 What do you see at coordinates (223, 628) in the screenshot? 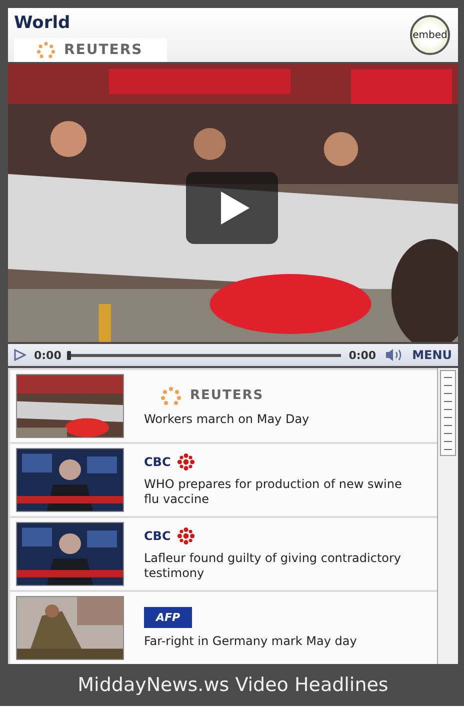
I see `headline-item: AFP Far-right in Germany mark May day` at bounding box center [223, 628].